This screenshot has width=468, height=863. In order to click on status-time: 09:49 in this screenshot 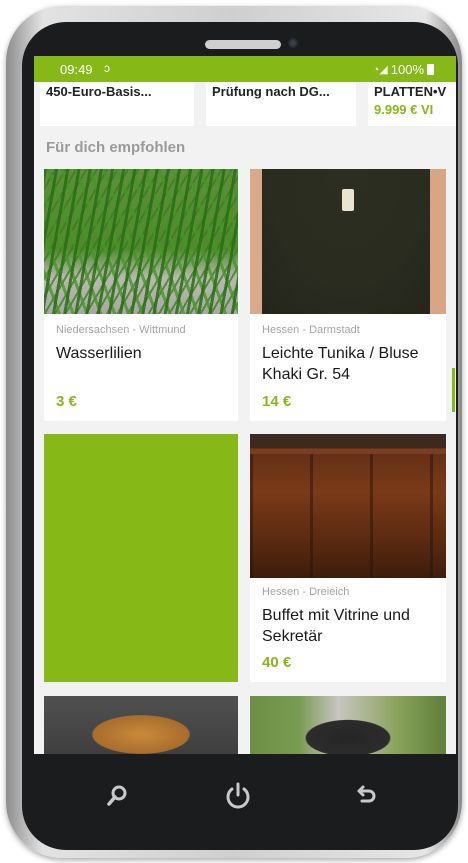, I will do `click(76, 69)`.